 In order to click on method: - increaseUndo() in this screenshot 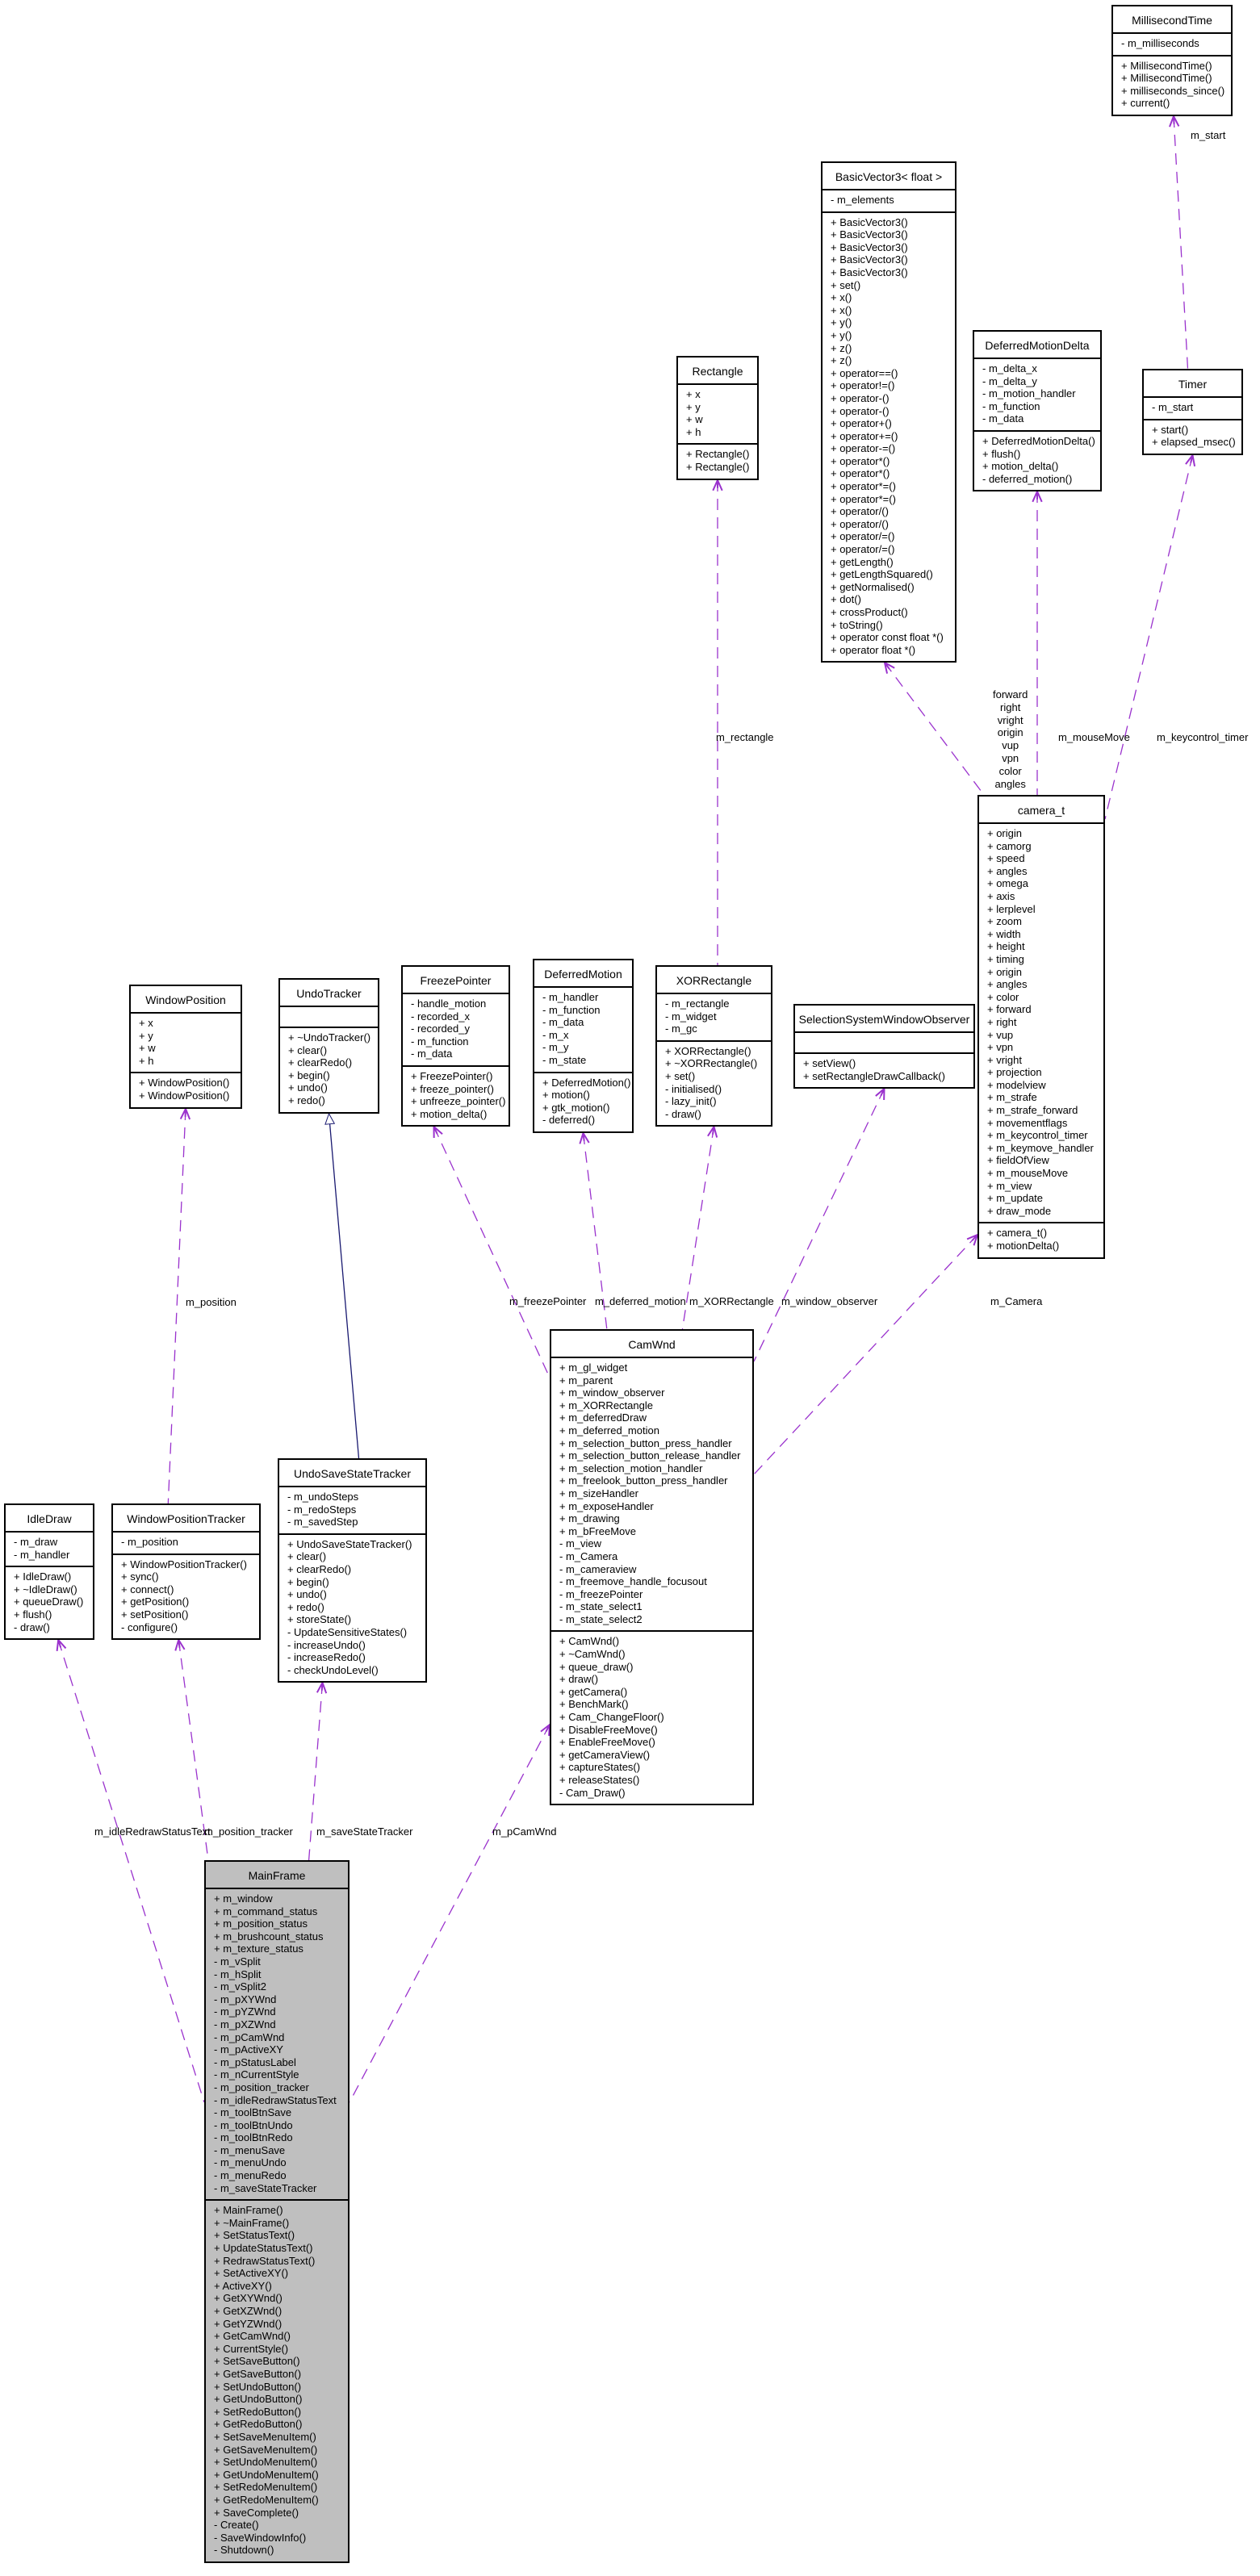, I will do `click(327, 1644)`.